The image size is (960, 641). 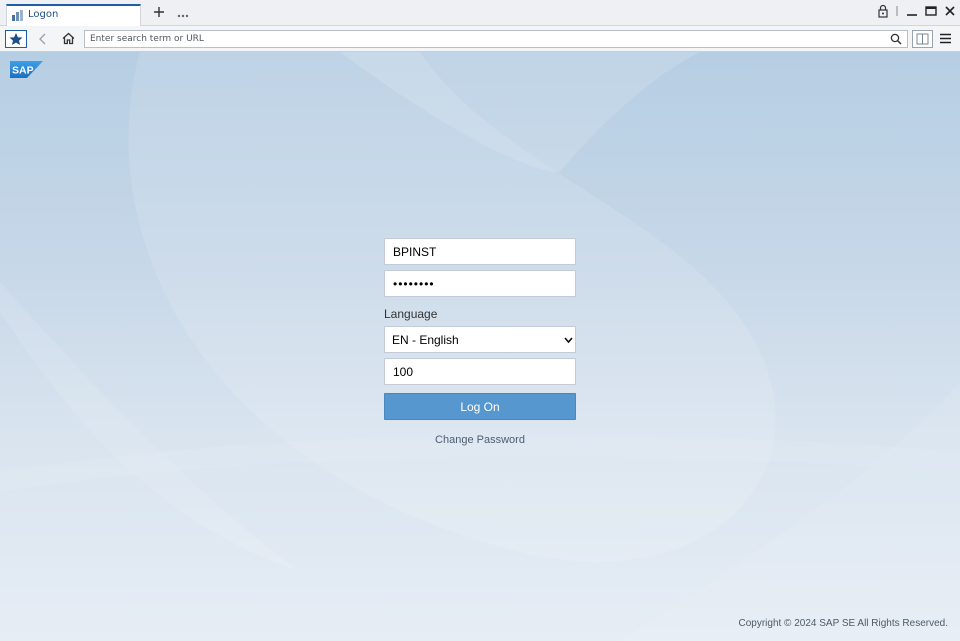 I want to click on logon-button: Log On, so click(x=480, y=406).